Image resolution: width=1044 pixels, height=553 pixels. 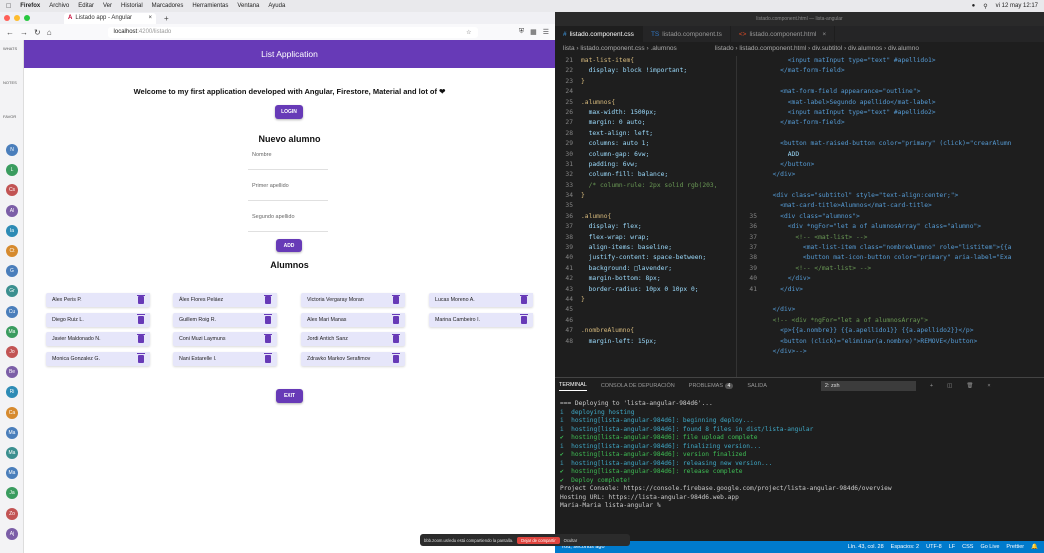 I want to click on menu-ventana: Ventana, so click(x=248, y=6).